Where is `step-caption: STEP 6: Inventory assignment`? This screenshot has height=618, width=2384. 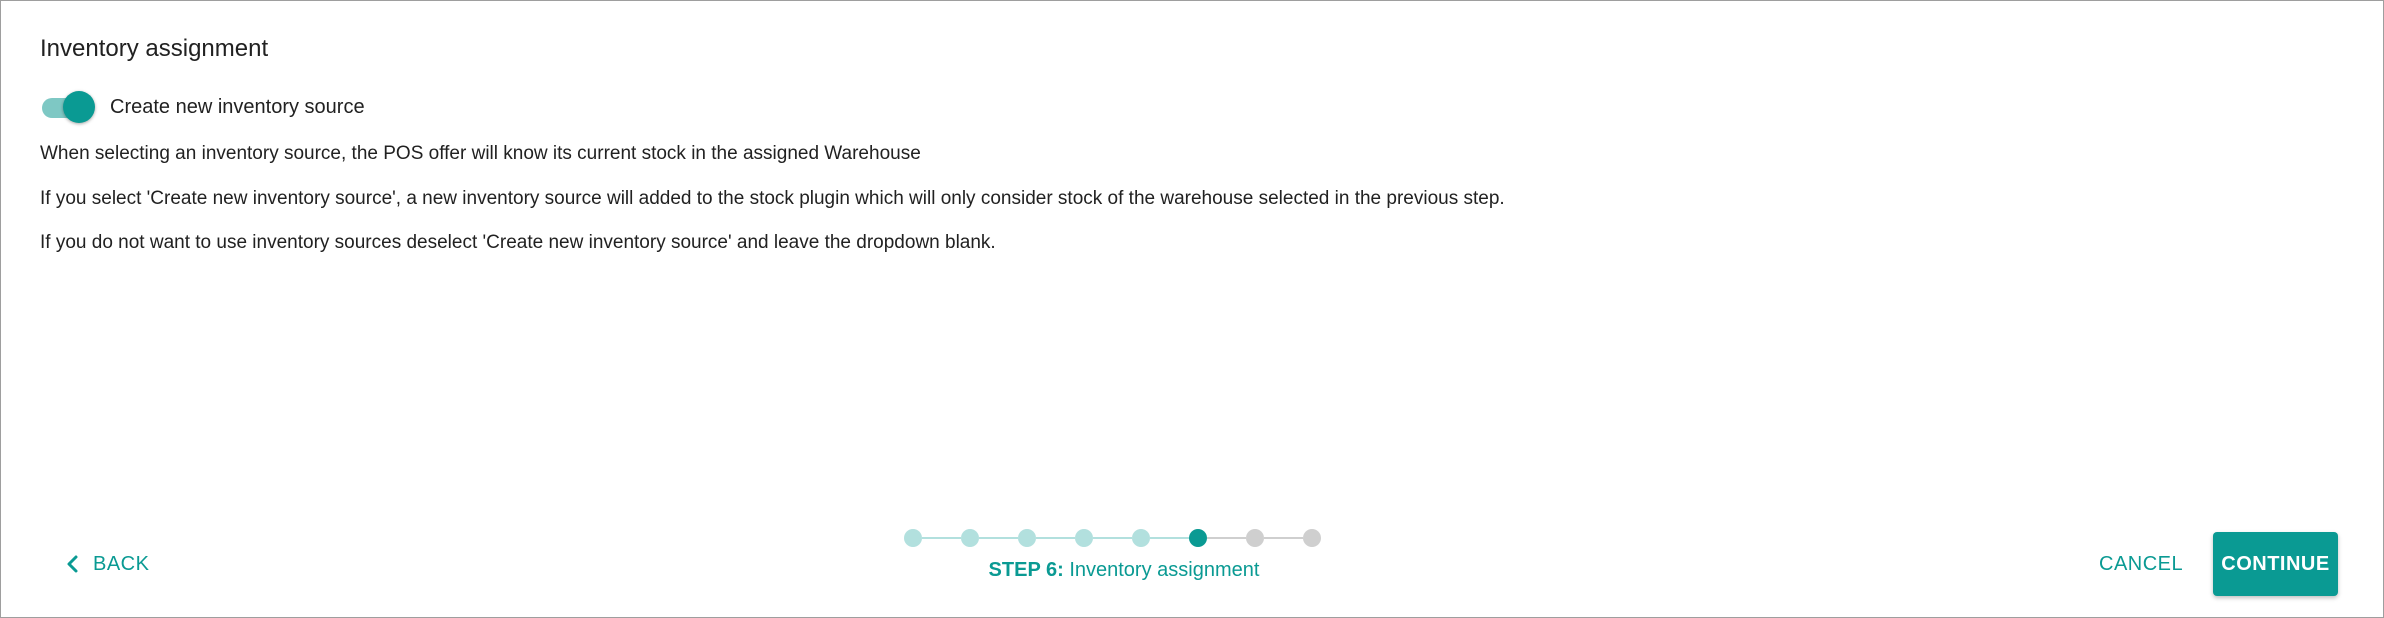 step-caption: STEP 6: Inventory assignment is located at coordinates (1124, 570).